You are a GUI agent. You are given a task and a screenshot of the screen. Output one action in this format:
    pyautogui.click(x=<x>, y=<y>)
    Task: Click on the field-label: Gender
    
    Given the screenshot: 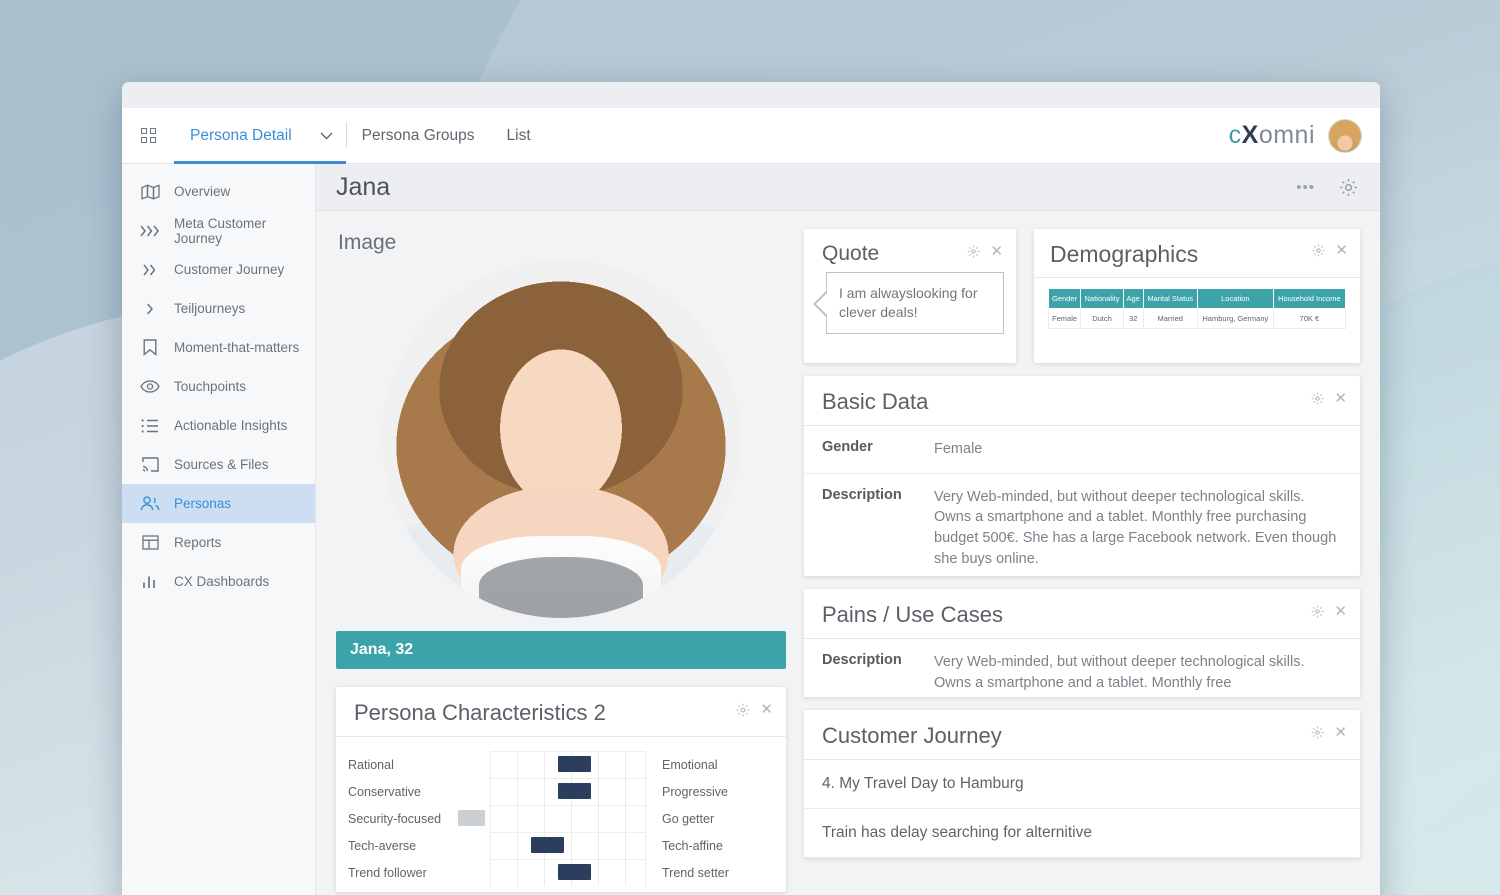 What is the action you would take?
    pyautogui.click(x=847, y=447)
    